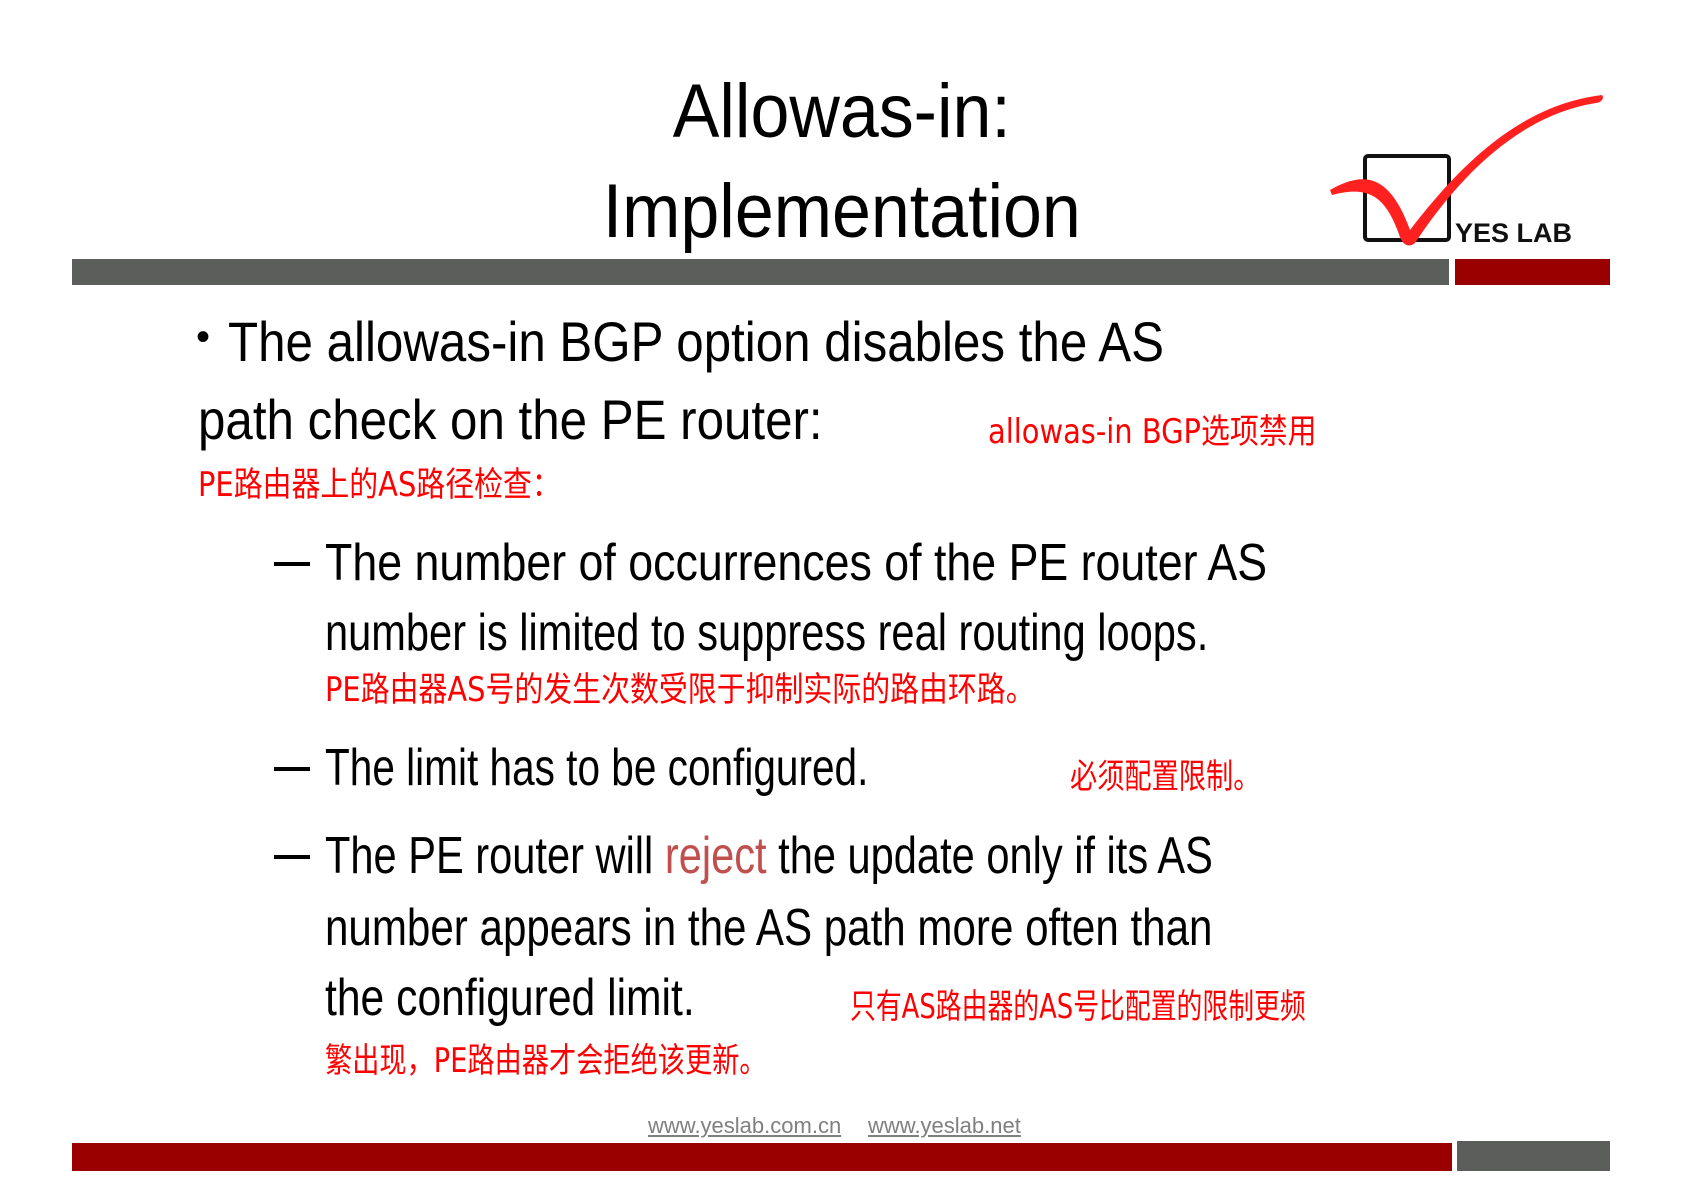 The width and height of the screenshot is (1683, 1190). Describe the element at coordinates (546, 1061) in the screenshot. I see `sub-bullet-3-translation: 繁出现，PE路由器才会拒绝该更新。` at that location.